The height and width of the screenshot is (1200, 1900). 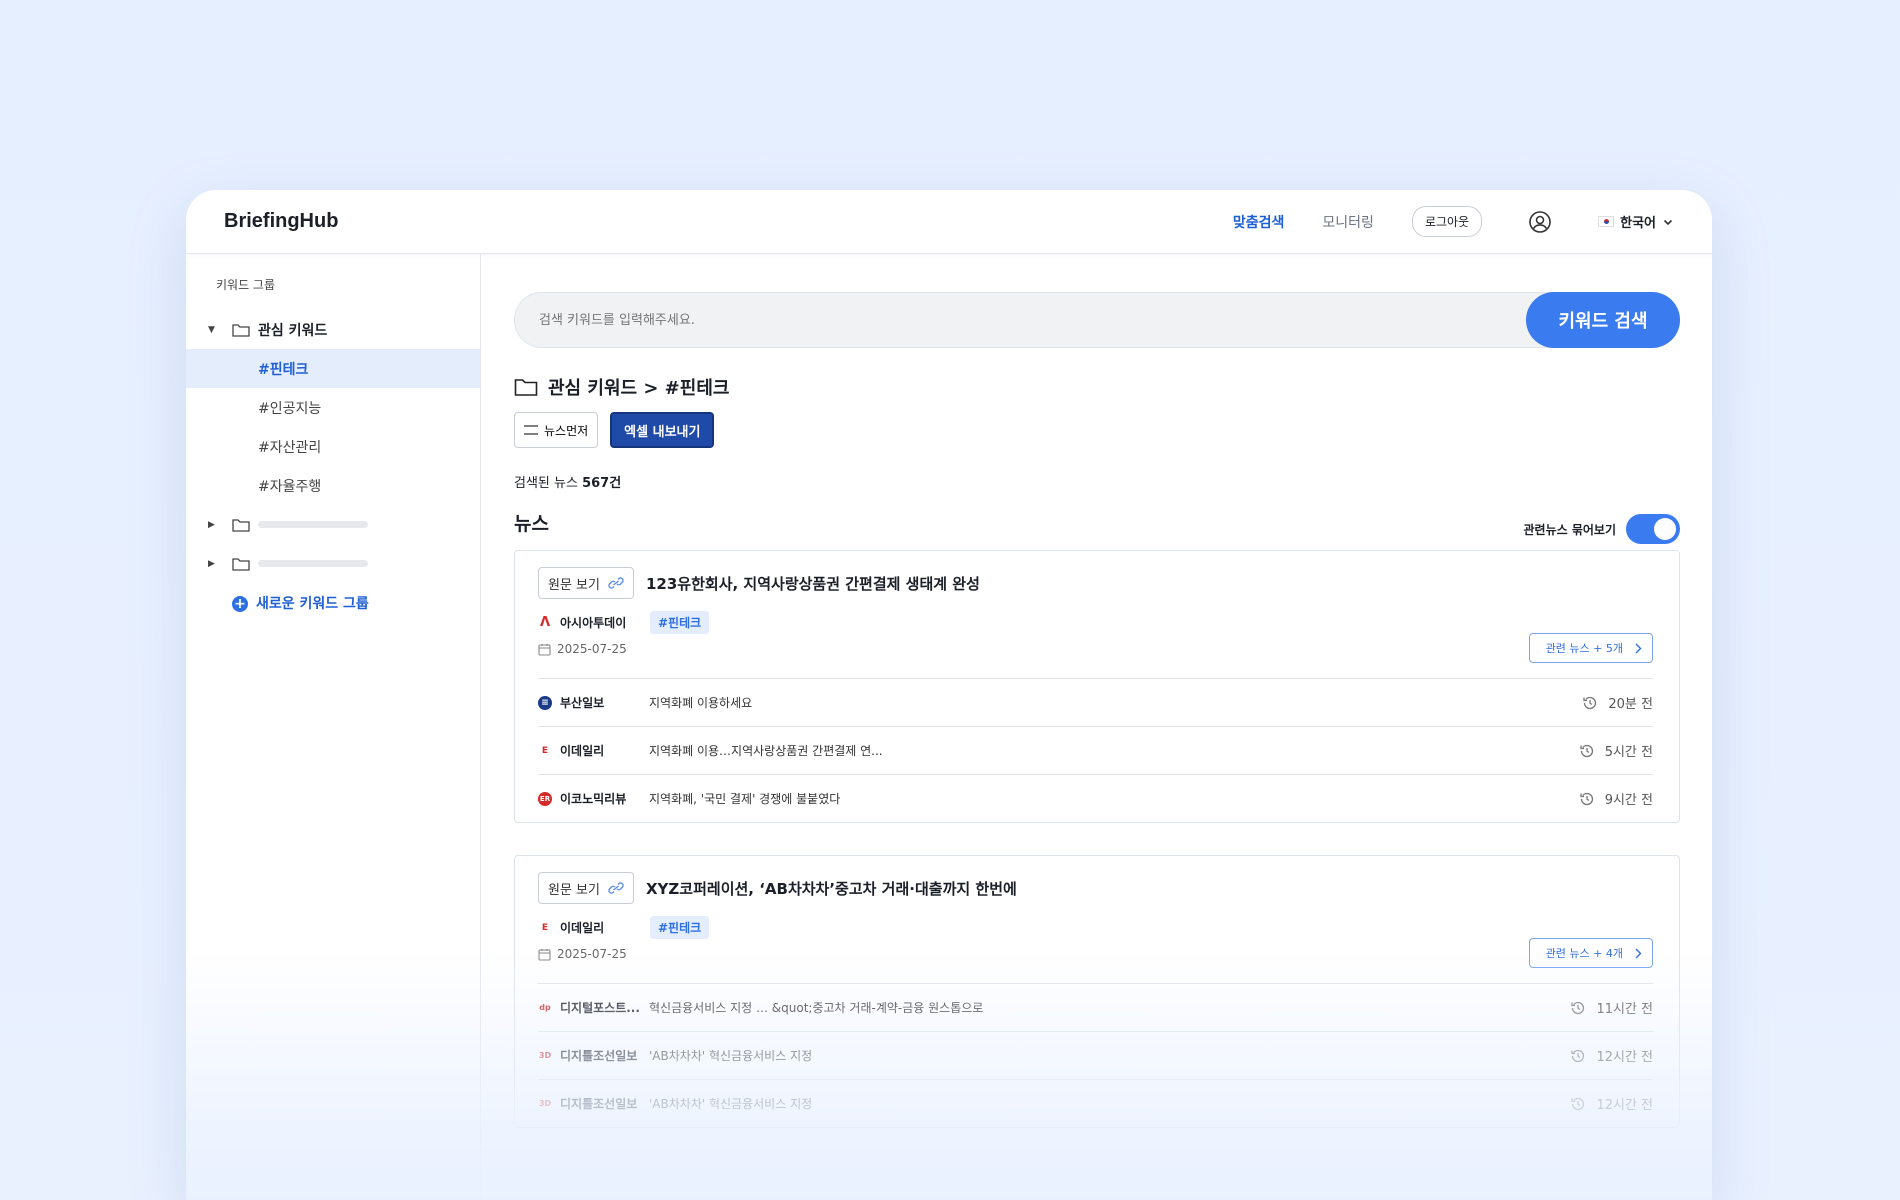 What do you see at coordinates (949, 222) in the screenshot?
I see `top-navigation-bar: BriefingHub 맞춤검색 모니터링 로그아웃 한국어` at bounding box center [949, 222].